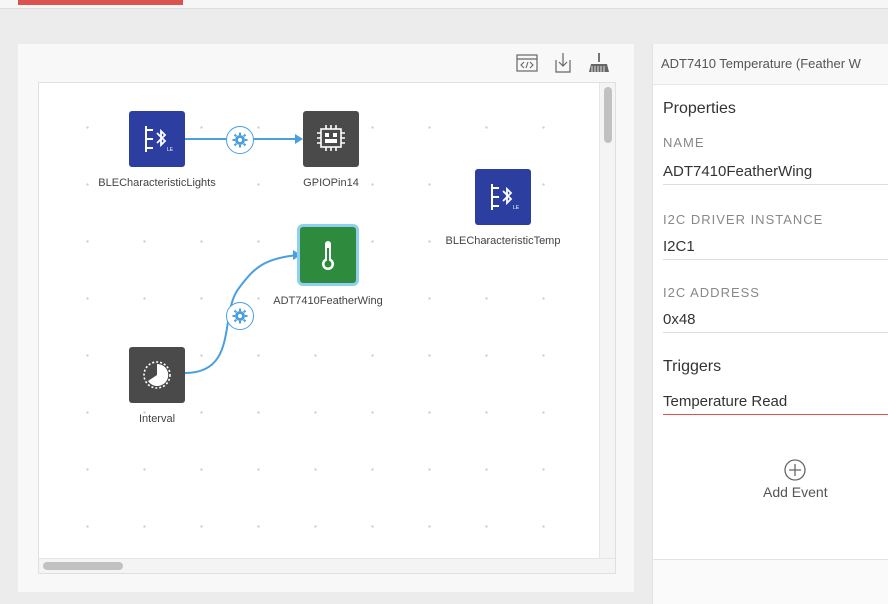 The width and height of the screenshot is (888, 604). Describe the element at coordinates (775, 322) in the screenshot. I see `i2c-address-field: 0x48` at that location.